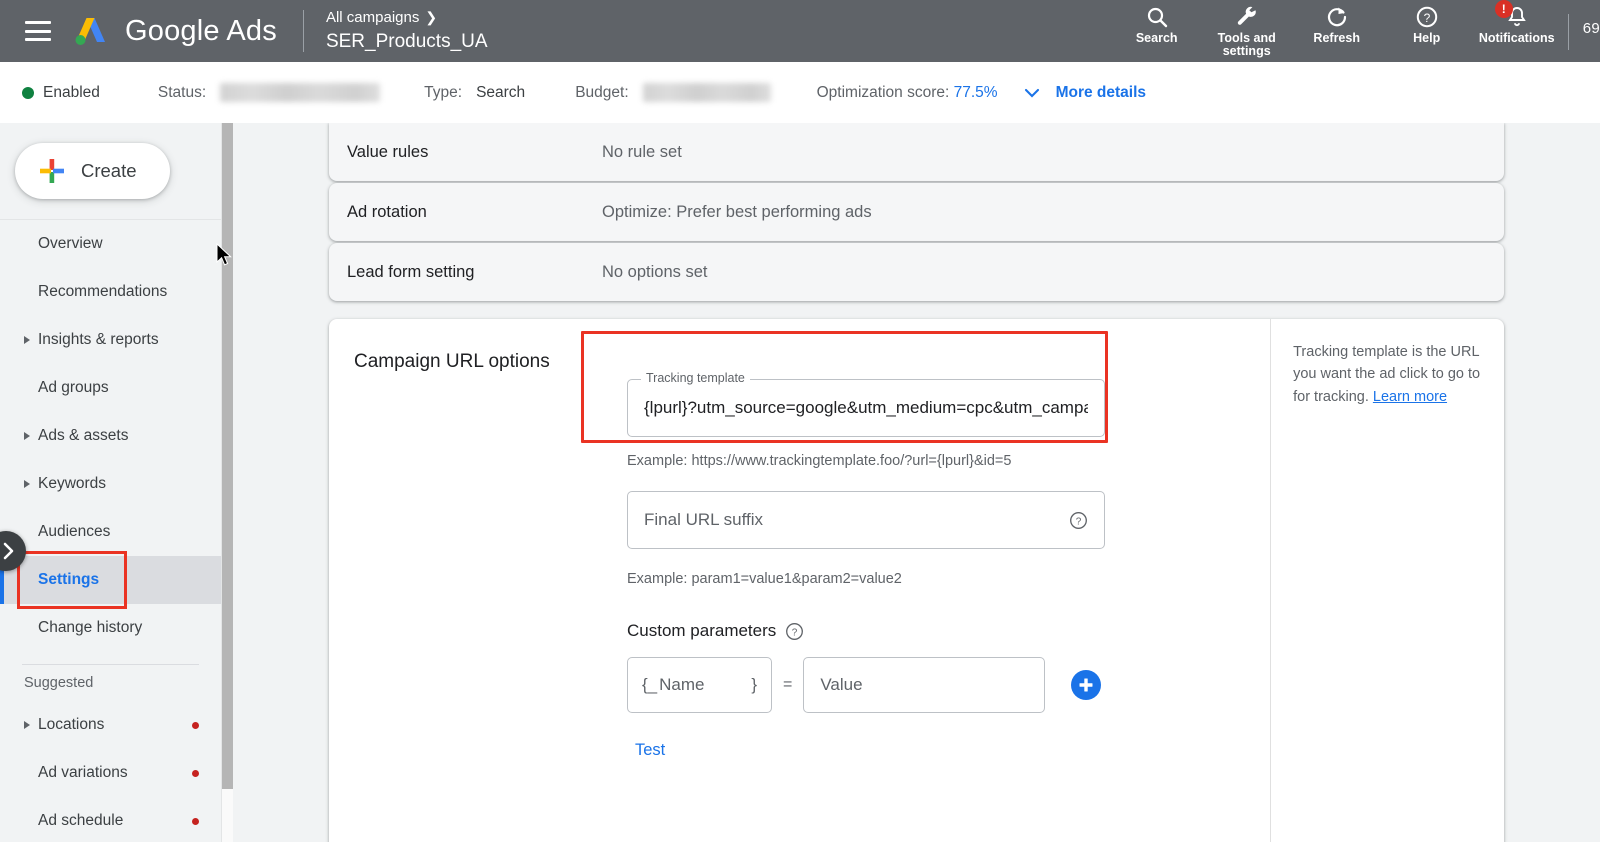 The image size is (1600, 842). I want to click on type-label: Type:, so click(443, 92).